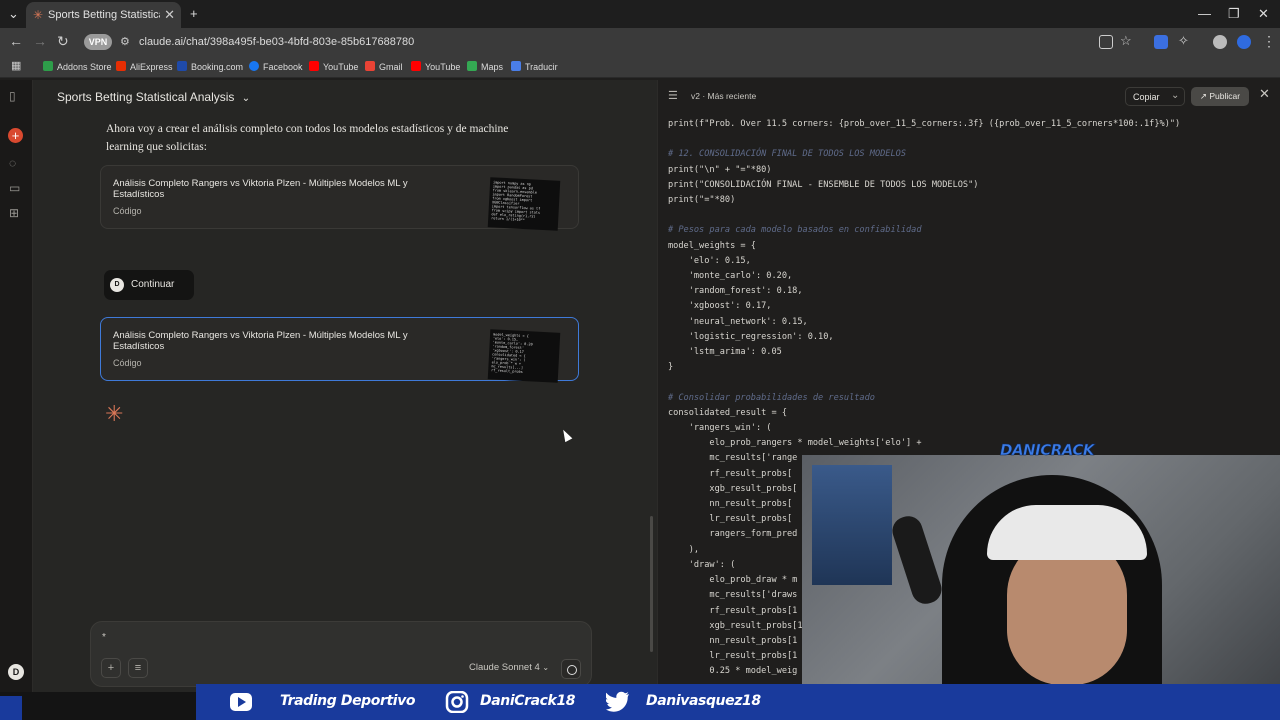  Describe the element at coordinates (720, 428) in the screenshot. I see `code-line: 'rangers_win': (` at that location.